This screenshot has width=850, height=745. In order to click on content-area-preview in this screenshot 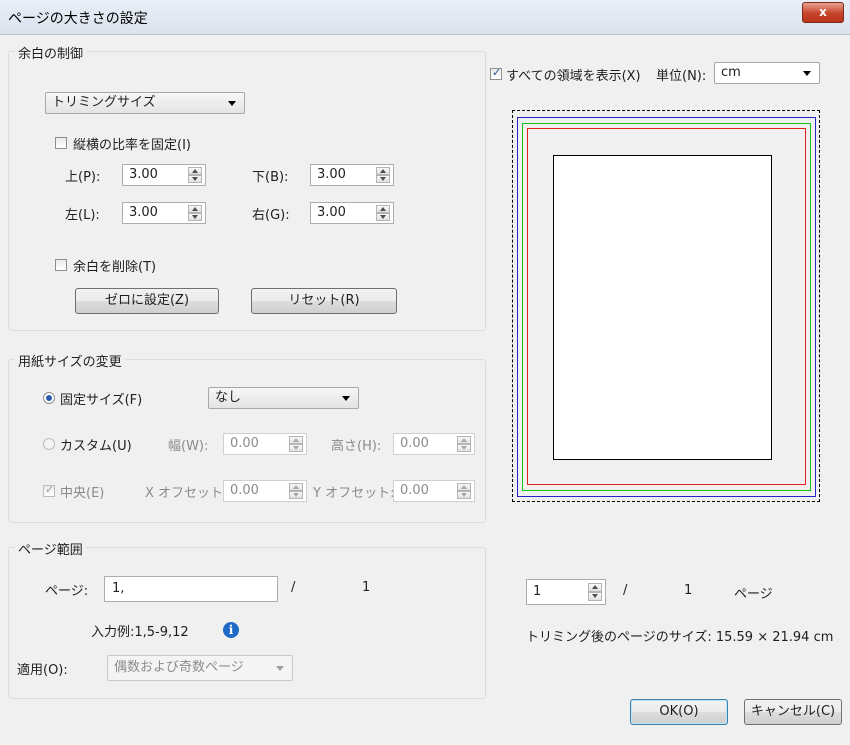, I will do `click(662, 307)`.